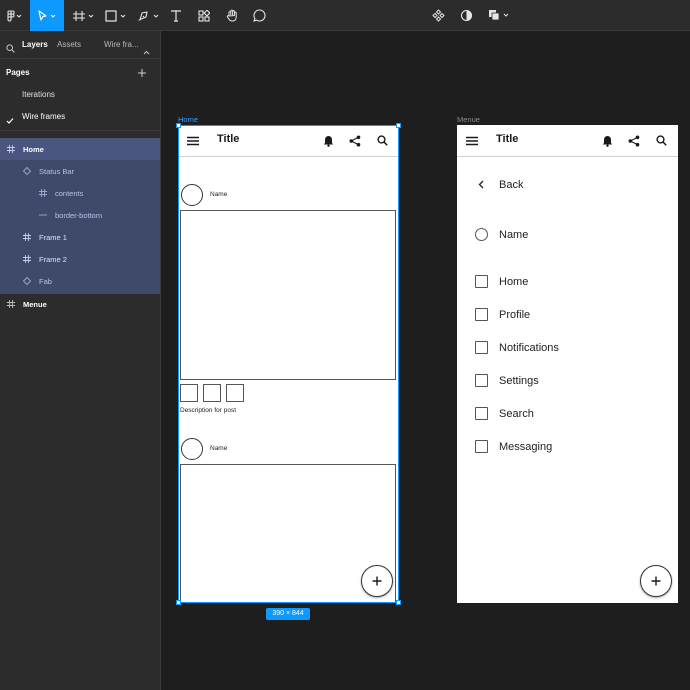 The height and width of the screenshot is (690, 690). Describe the element at coordinates (514, 281) in the screenshot. I see `menu-item-label: Home` at that location.